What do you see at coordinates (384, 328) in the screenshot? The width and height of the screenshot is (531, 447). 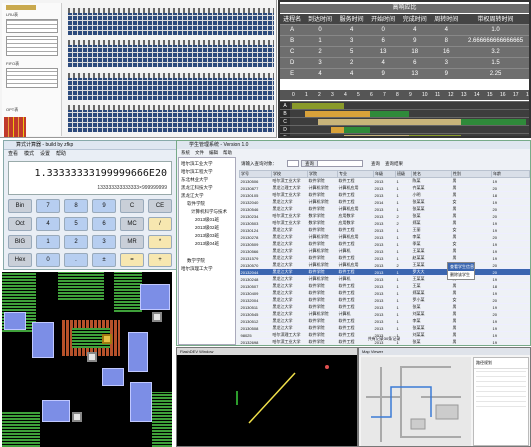 I see `table-row: 20130508 黑龙江大学 软件学院 软件工程 2013 1 张某某男 19` at bounding box center [384, 328].